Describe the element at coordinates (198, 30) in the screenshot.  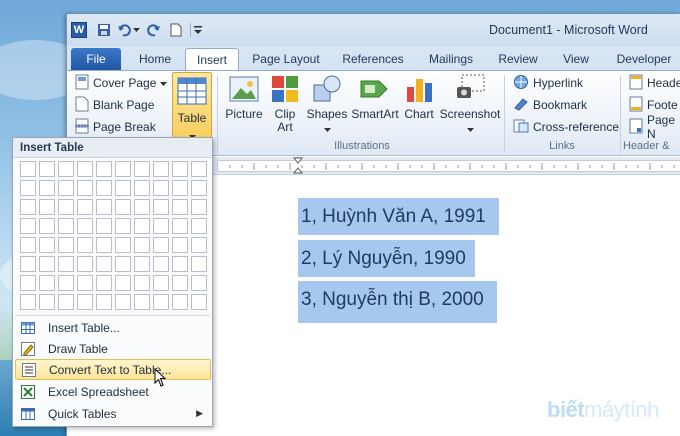
I see `customize-qat-icon` at that location.